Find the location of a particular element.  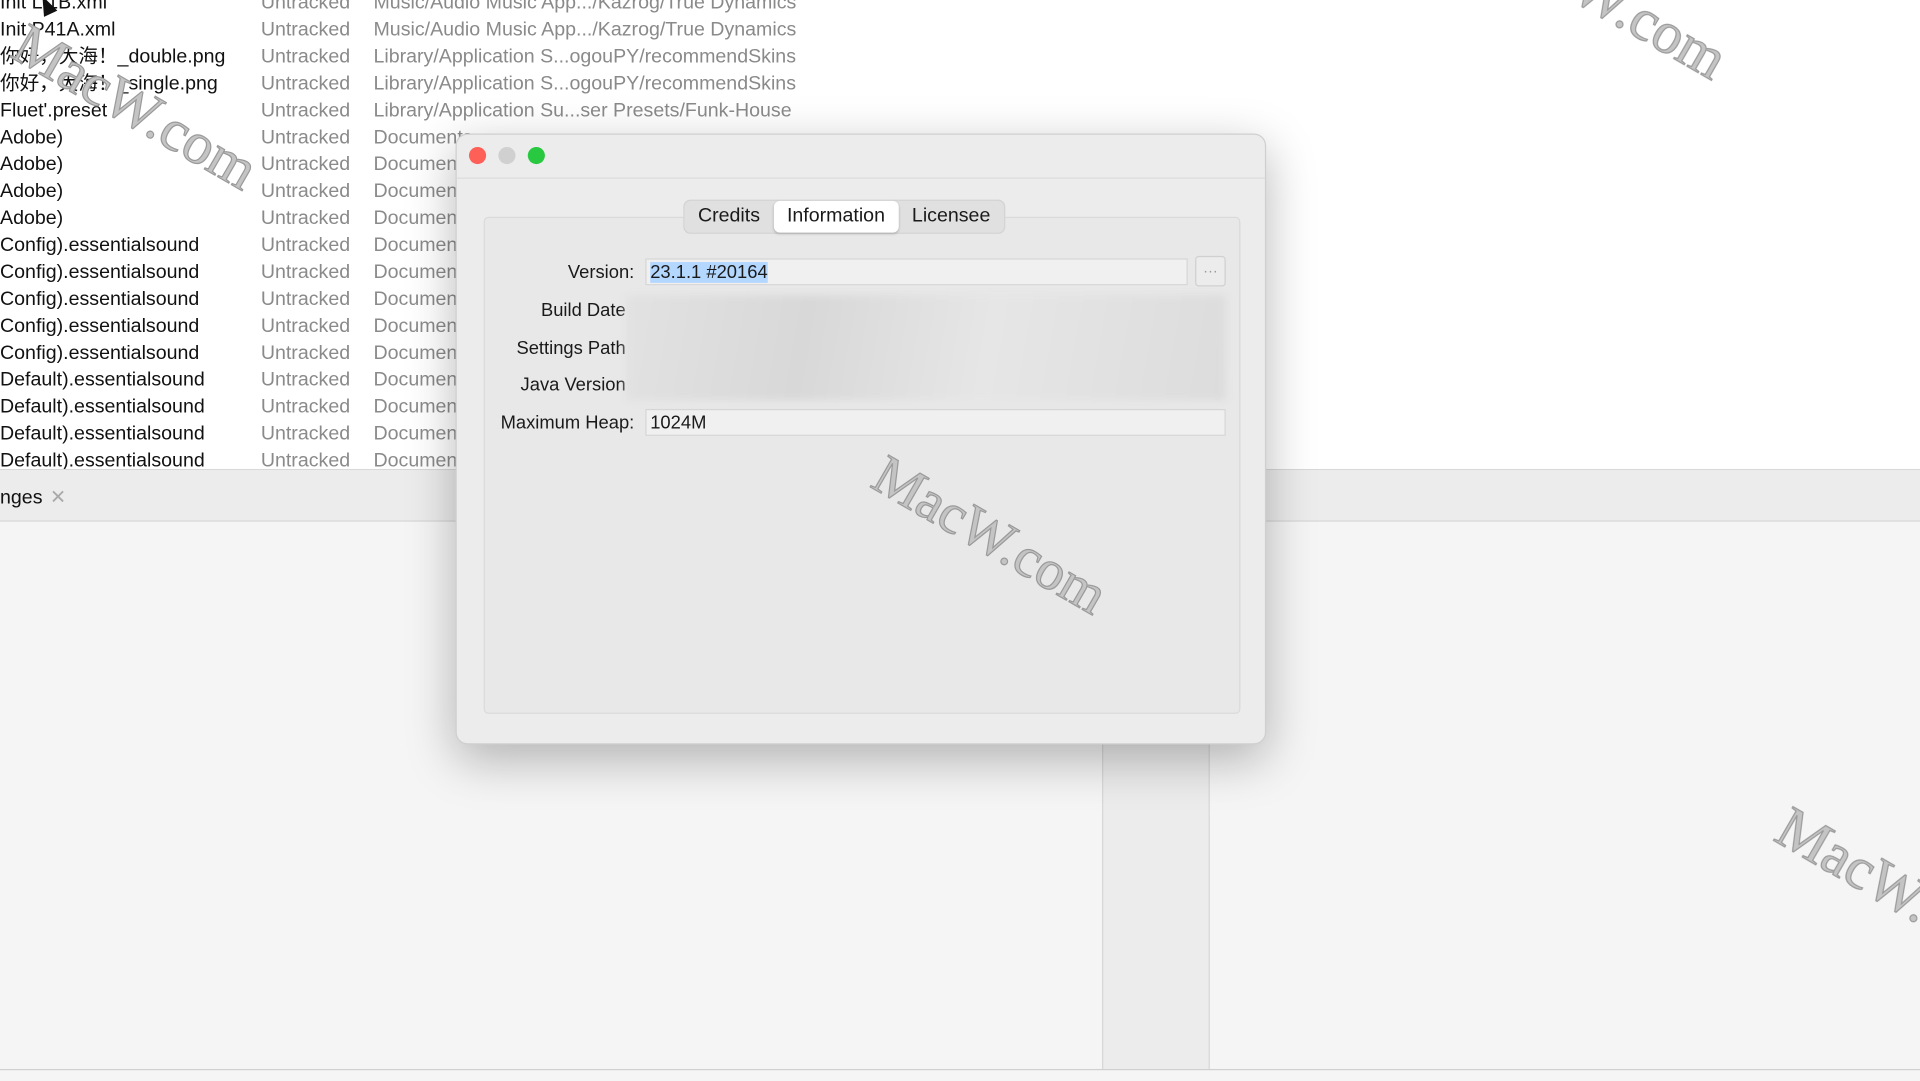

title-bar is located at coordinates (860, 157).